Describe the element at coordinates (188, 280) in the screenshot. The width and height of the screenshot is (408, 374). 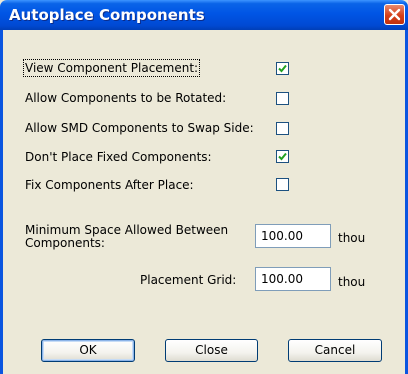
I see `placement-grid-label: Placement Grid:` at that location.